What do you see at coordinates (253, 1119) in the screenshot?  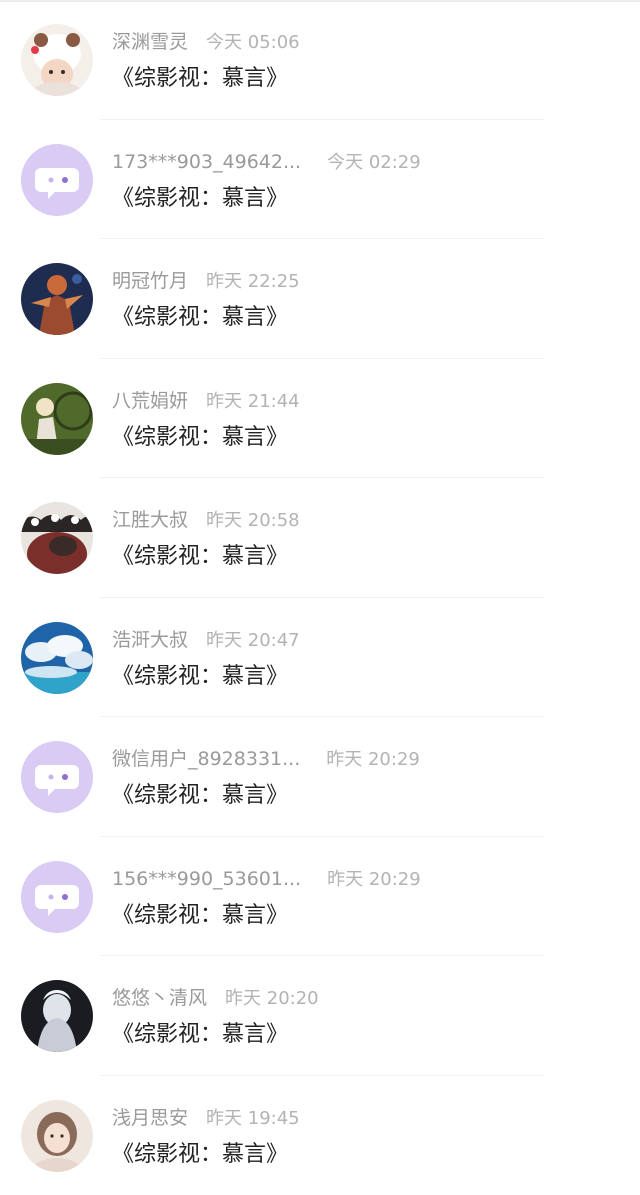 I see `message-time: 昨天 19:45` at bounding box center [253, 1119].